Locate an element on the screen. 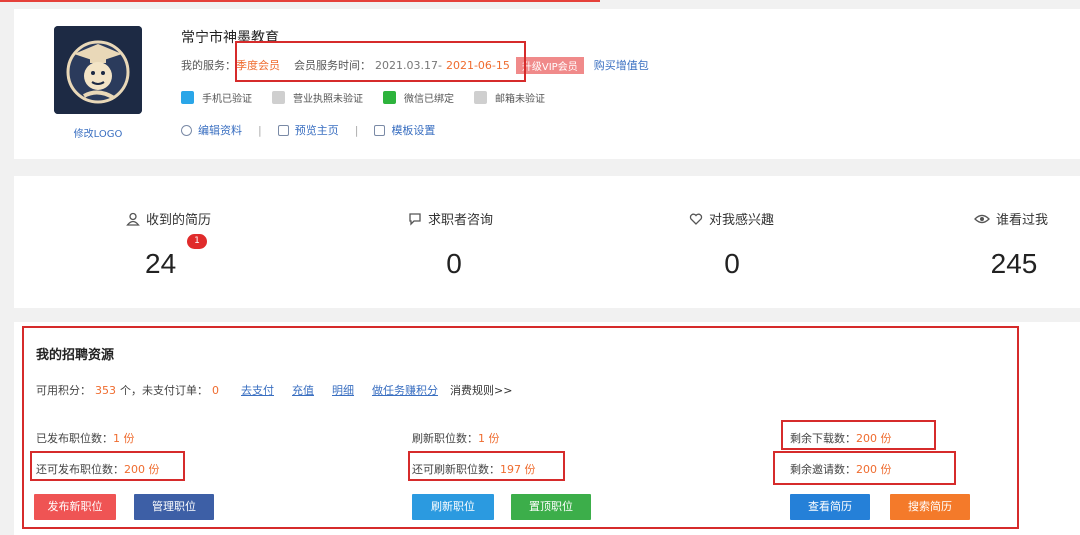  published-jobs: 已发布职位数：1 份 is located at coordinates (85, 438).